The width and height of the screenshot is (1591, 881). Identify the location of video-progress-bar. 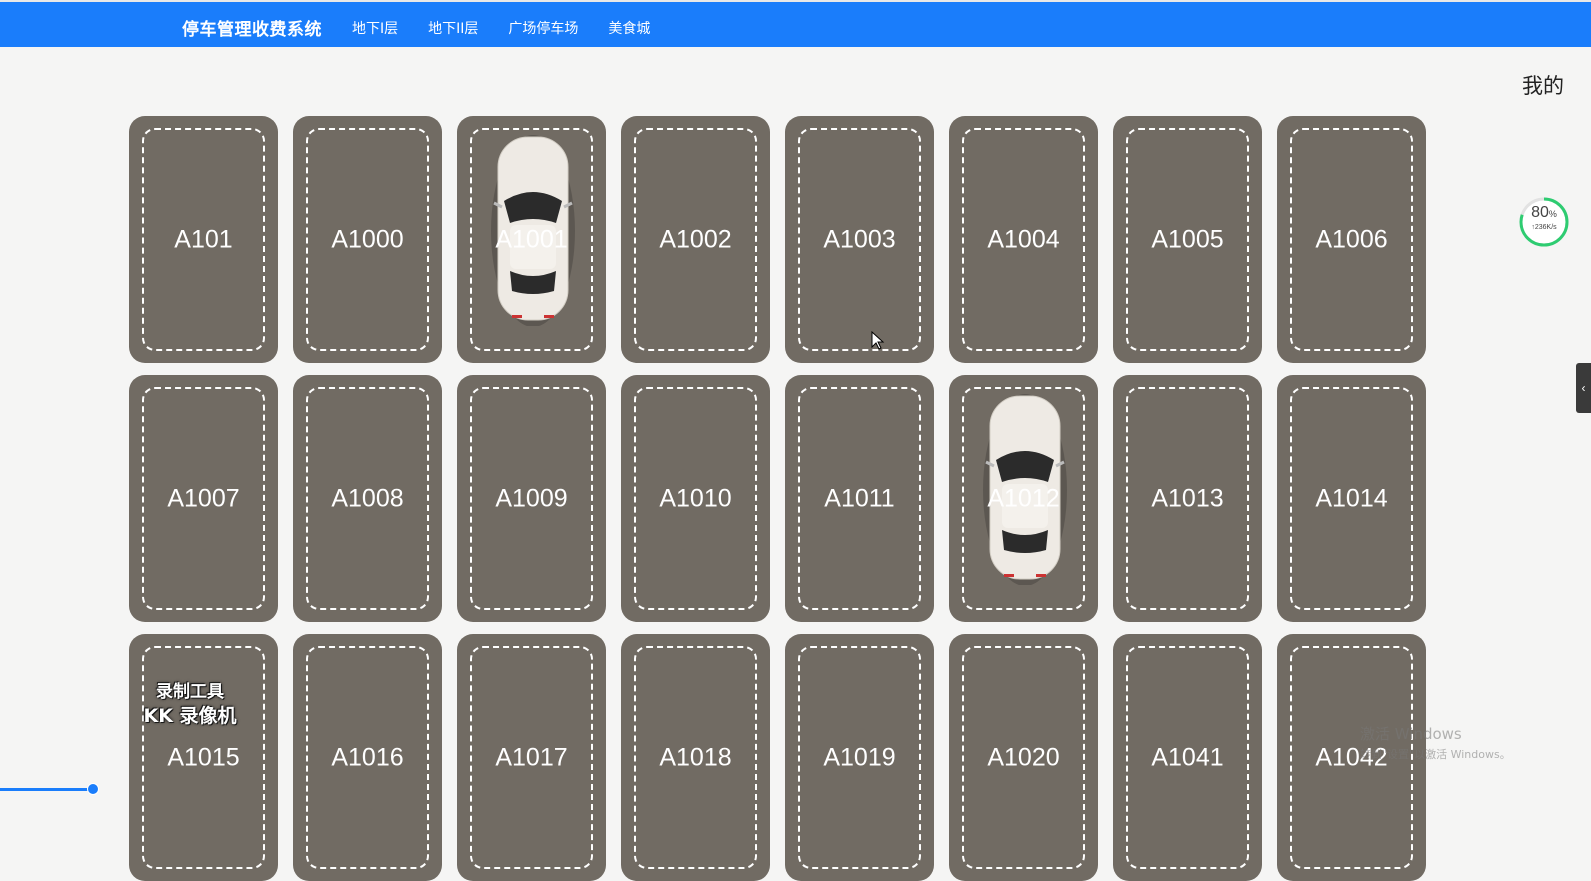
(46, 789).